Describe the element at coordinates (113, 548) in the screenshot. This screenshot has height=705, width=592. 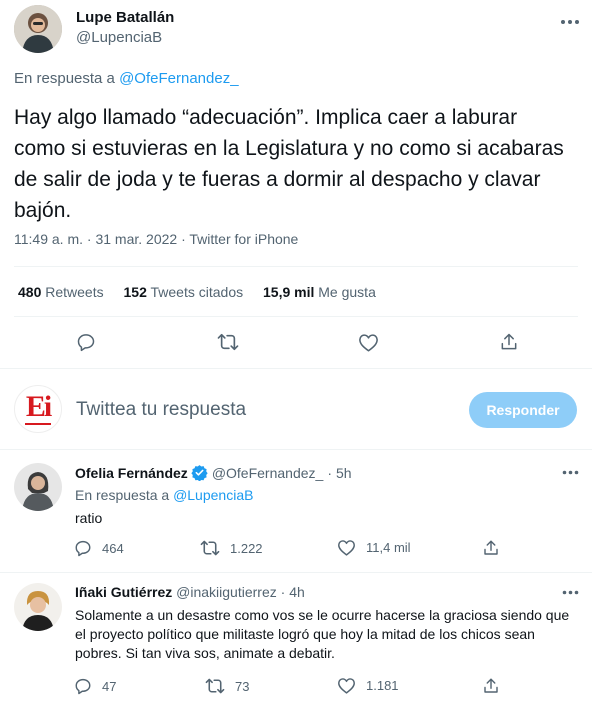
I see `reply-count: 464` at that location.